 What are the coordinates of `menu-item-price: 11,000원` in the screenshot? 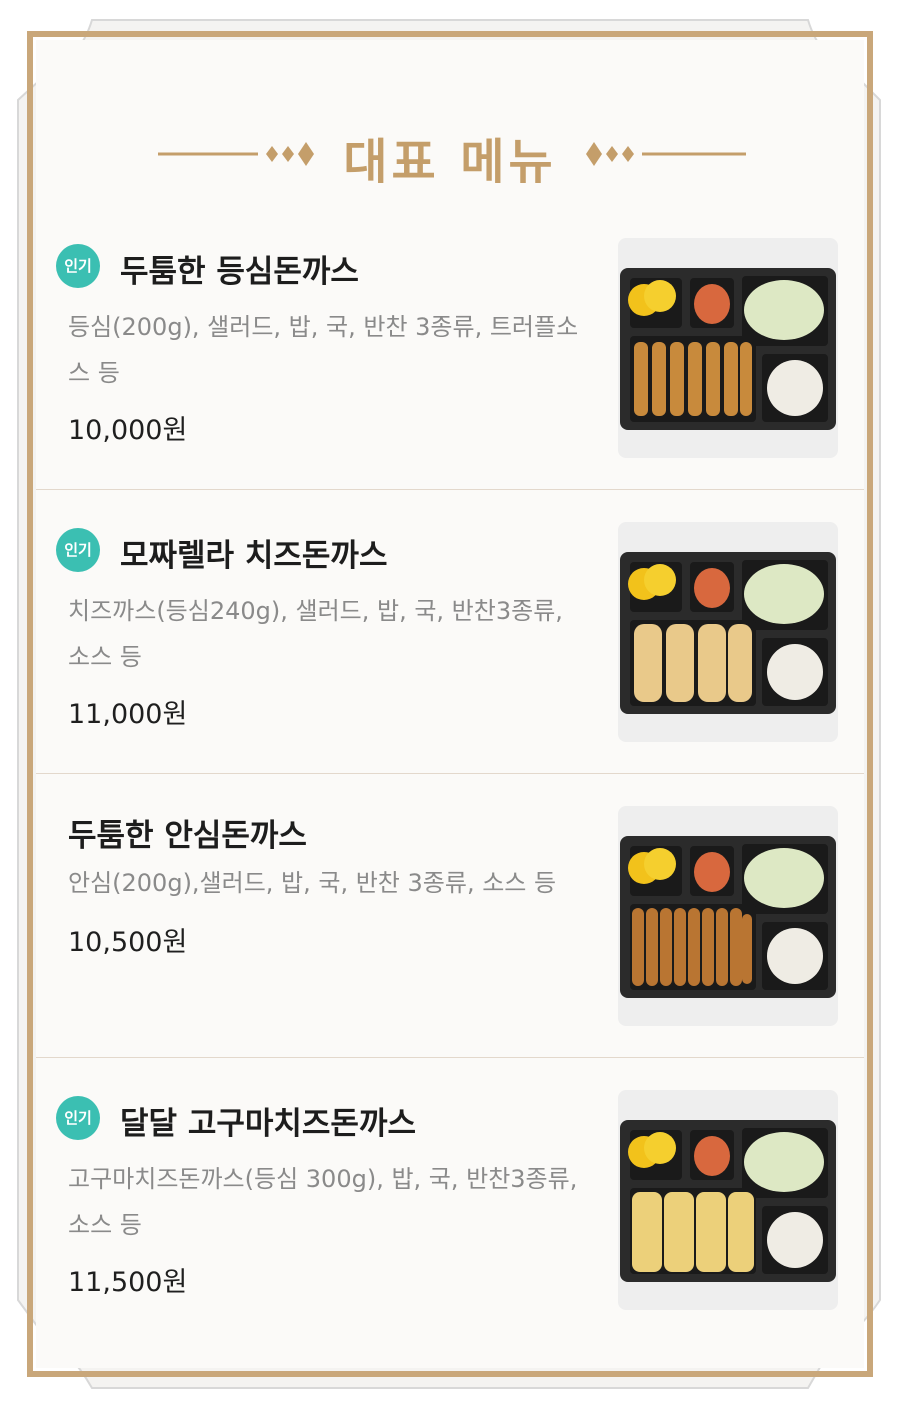 It's located at (128, 714).